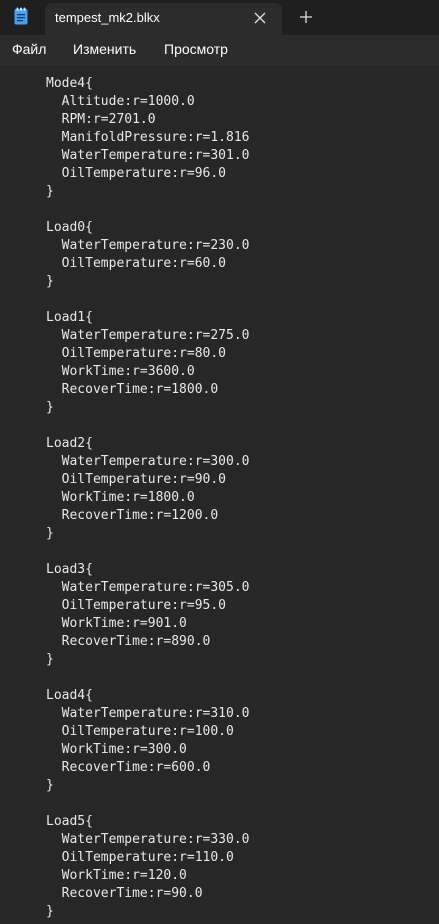 The height and width of the screenshot is (924, 439). What do you see at coordinates (120, 101) in the screenshot?
I see `code-line: Altitude:r=1000.0` at bounding box center [120, 101].